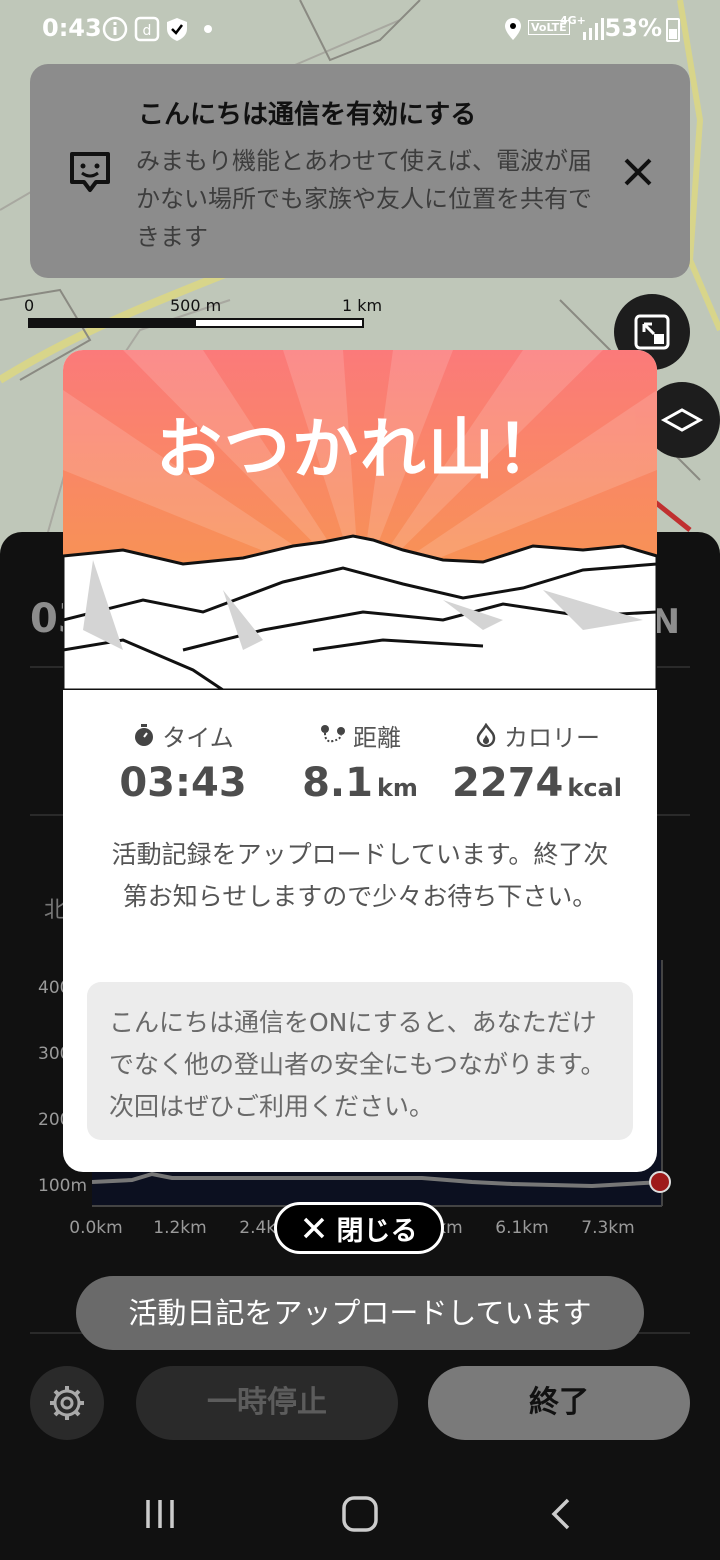  What do you see at coordinates (115, 29) in the screenshot?
I see `info-icon` at bounding box center [115, 29].